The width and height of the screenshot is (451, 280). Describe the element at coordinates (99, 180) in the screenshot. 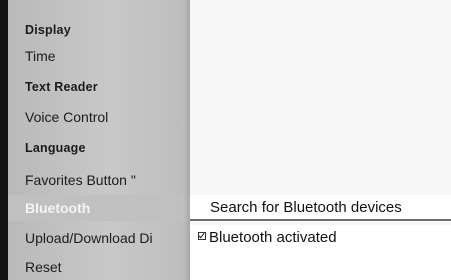

I see `menu-item-favorites-button: Favorites Button "` at that location.